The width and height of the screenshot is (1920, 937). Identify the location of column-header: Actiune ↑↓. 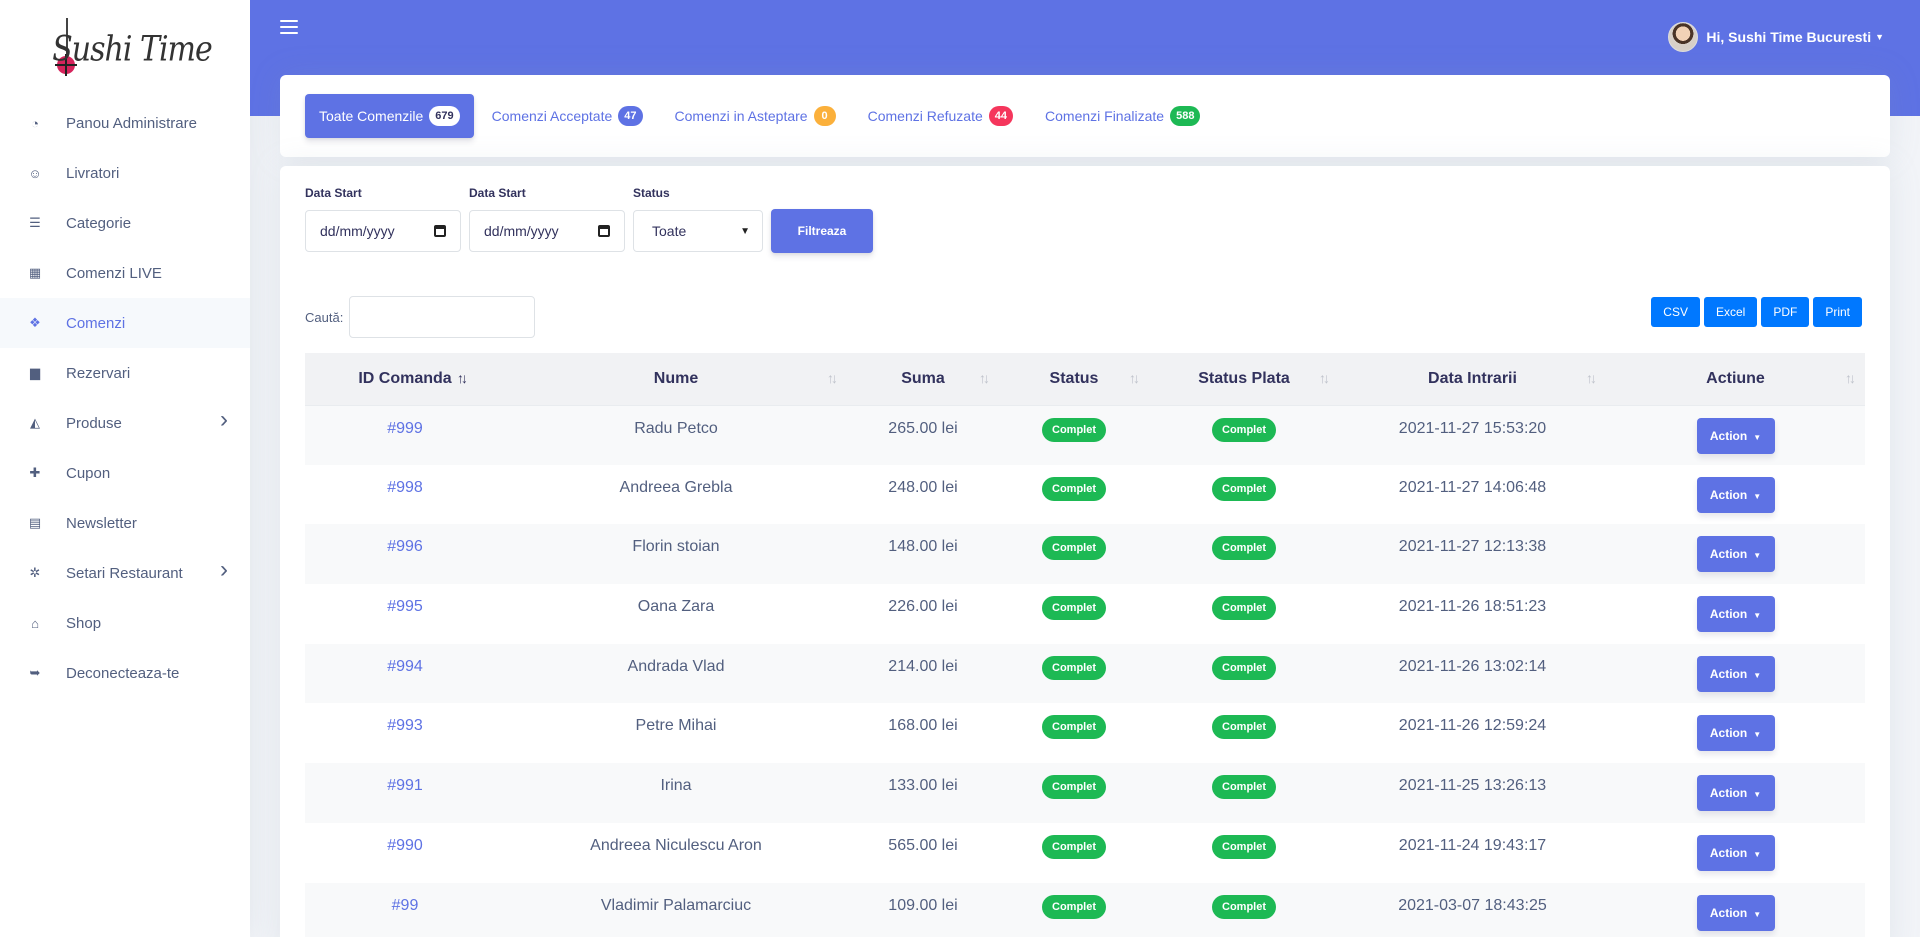
(1735, 379).